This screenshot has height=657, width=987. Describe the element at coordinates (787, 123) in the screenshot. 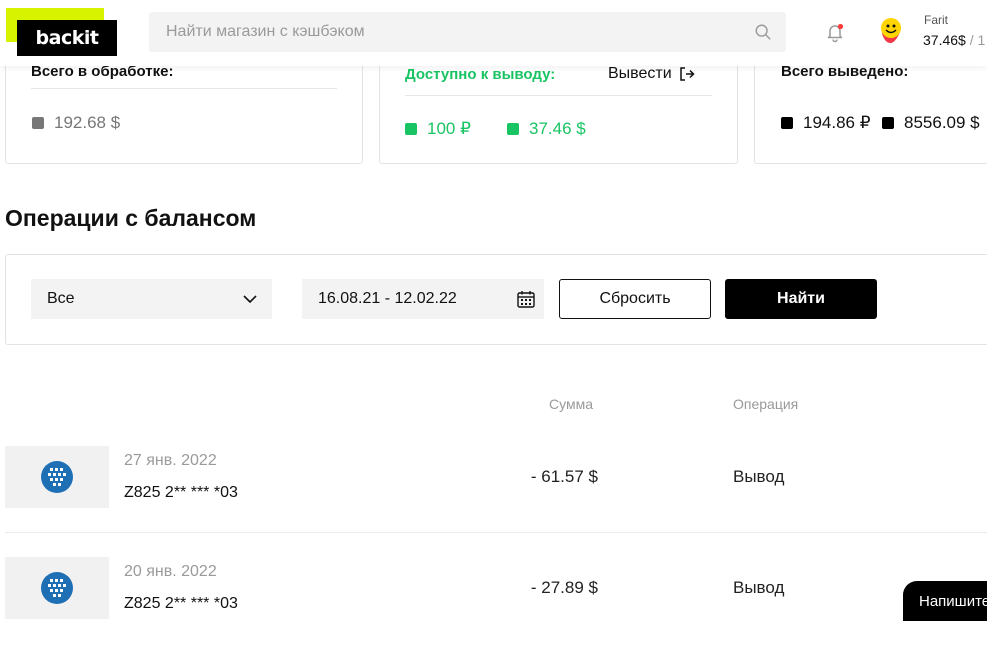

I see `withdrawn-rub-swatch` at that location.